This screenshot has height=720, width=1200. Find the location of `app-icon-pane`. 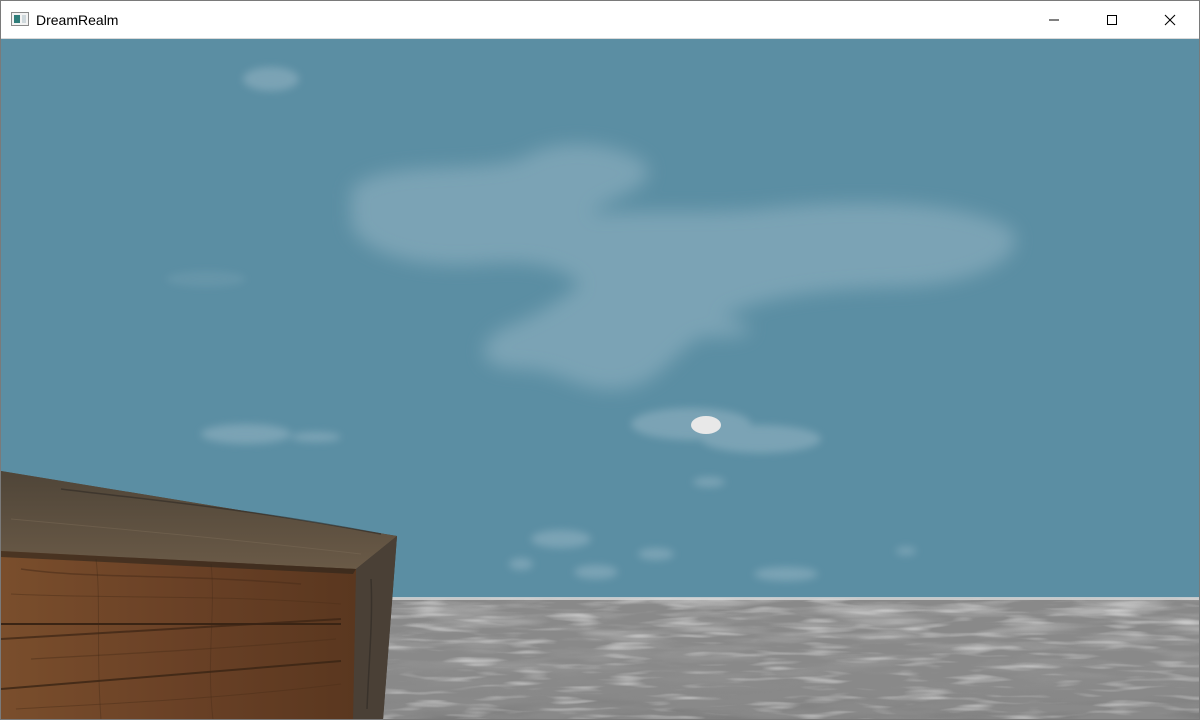

app-icon-pane is located at coordinates (17, 19).